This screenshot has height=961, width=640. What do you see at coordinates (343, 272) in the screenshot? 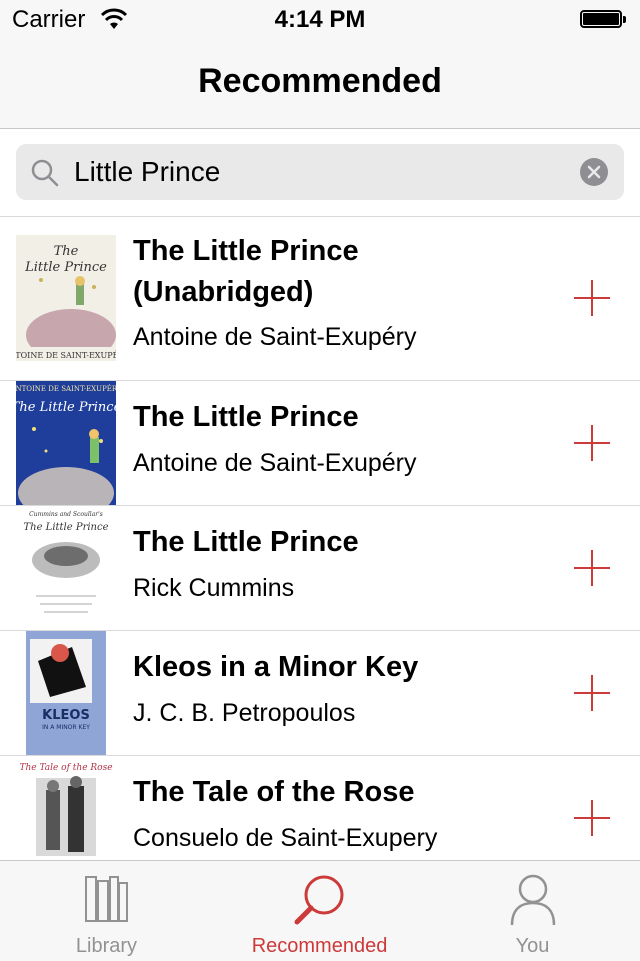
I see `book-title: The Little Prince (Unabridged)` at bounding box center [343, 272].